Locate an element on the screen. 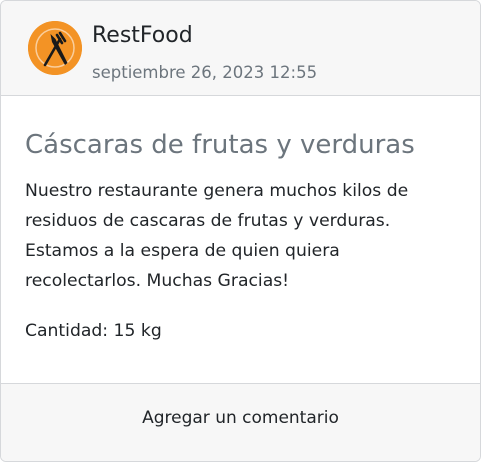 Image resolution: width=481 pixels, height=462 pixels. author-name: RestFood is located at coordinates (142, 35).